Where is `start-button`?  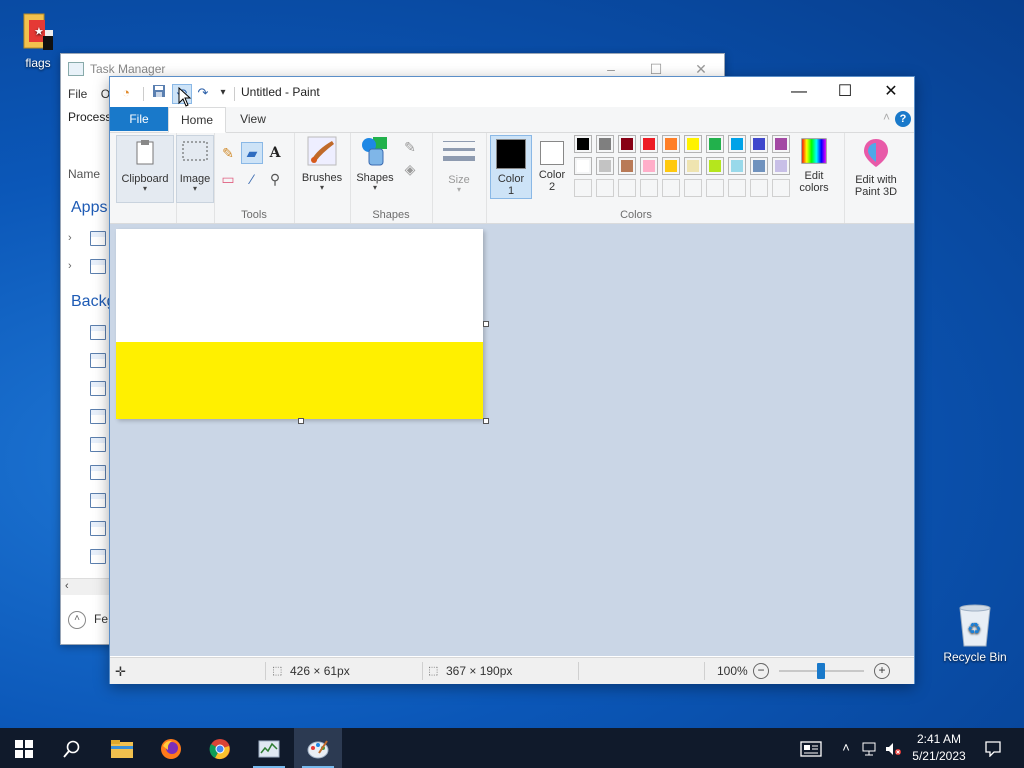 start-button is located at coordinates (24, 748).